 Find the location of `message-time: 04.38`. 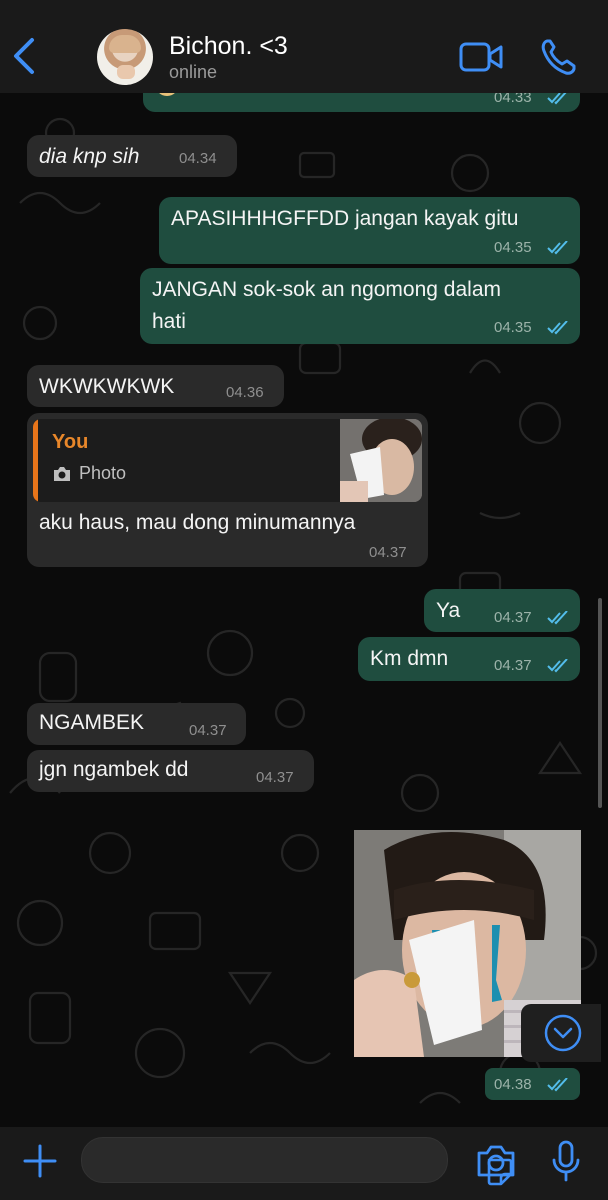

message-time: 04.38 is located at coordinates (513, 1084).